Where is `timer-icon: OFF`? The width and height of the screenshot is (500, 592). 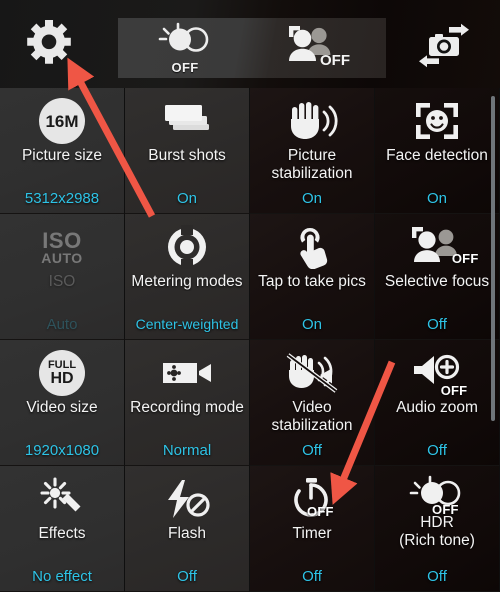
timer-icon: OFF is located at coordinates (312, 499).